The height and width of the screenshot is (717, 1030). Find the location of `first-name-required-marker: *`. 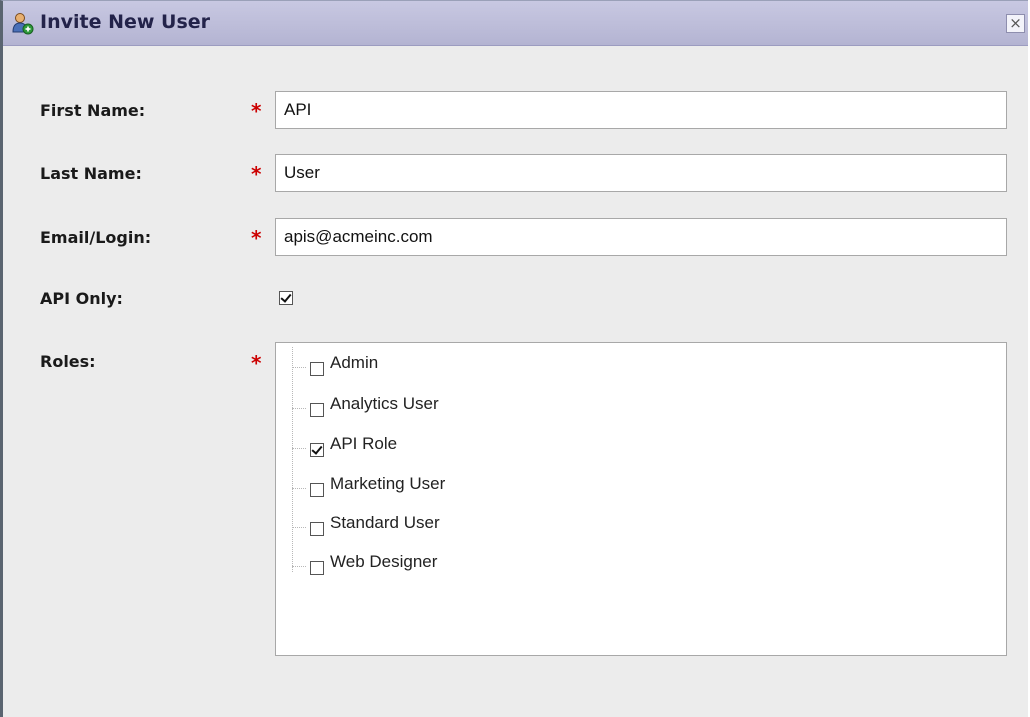

first-name-required-marker: * is located at coordinates (256, 111).